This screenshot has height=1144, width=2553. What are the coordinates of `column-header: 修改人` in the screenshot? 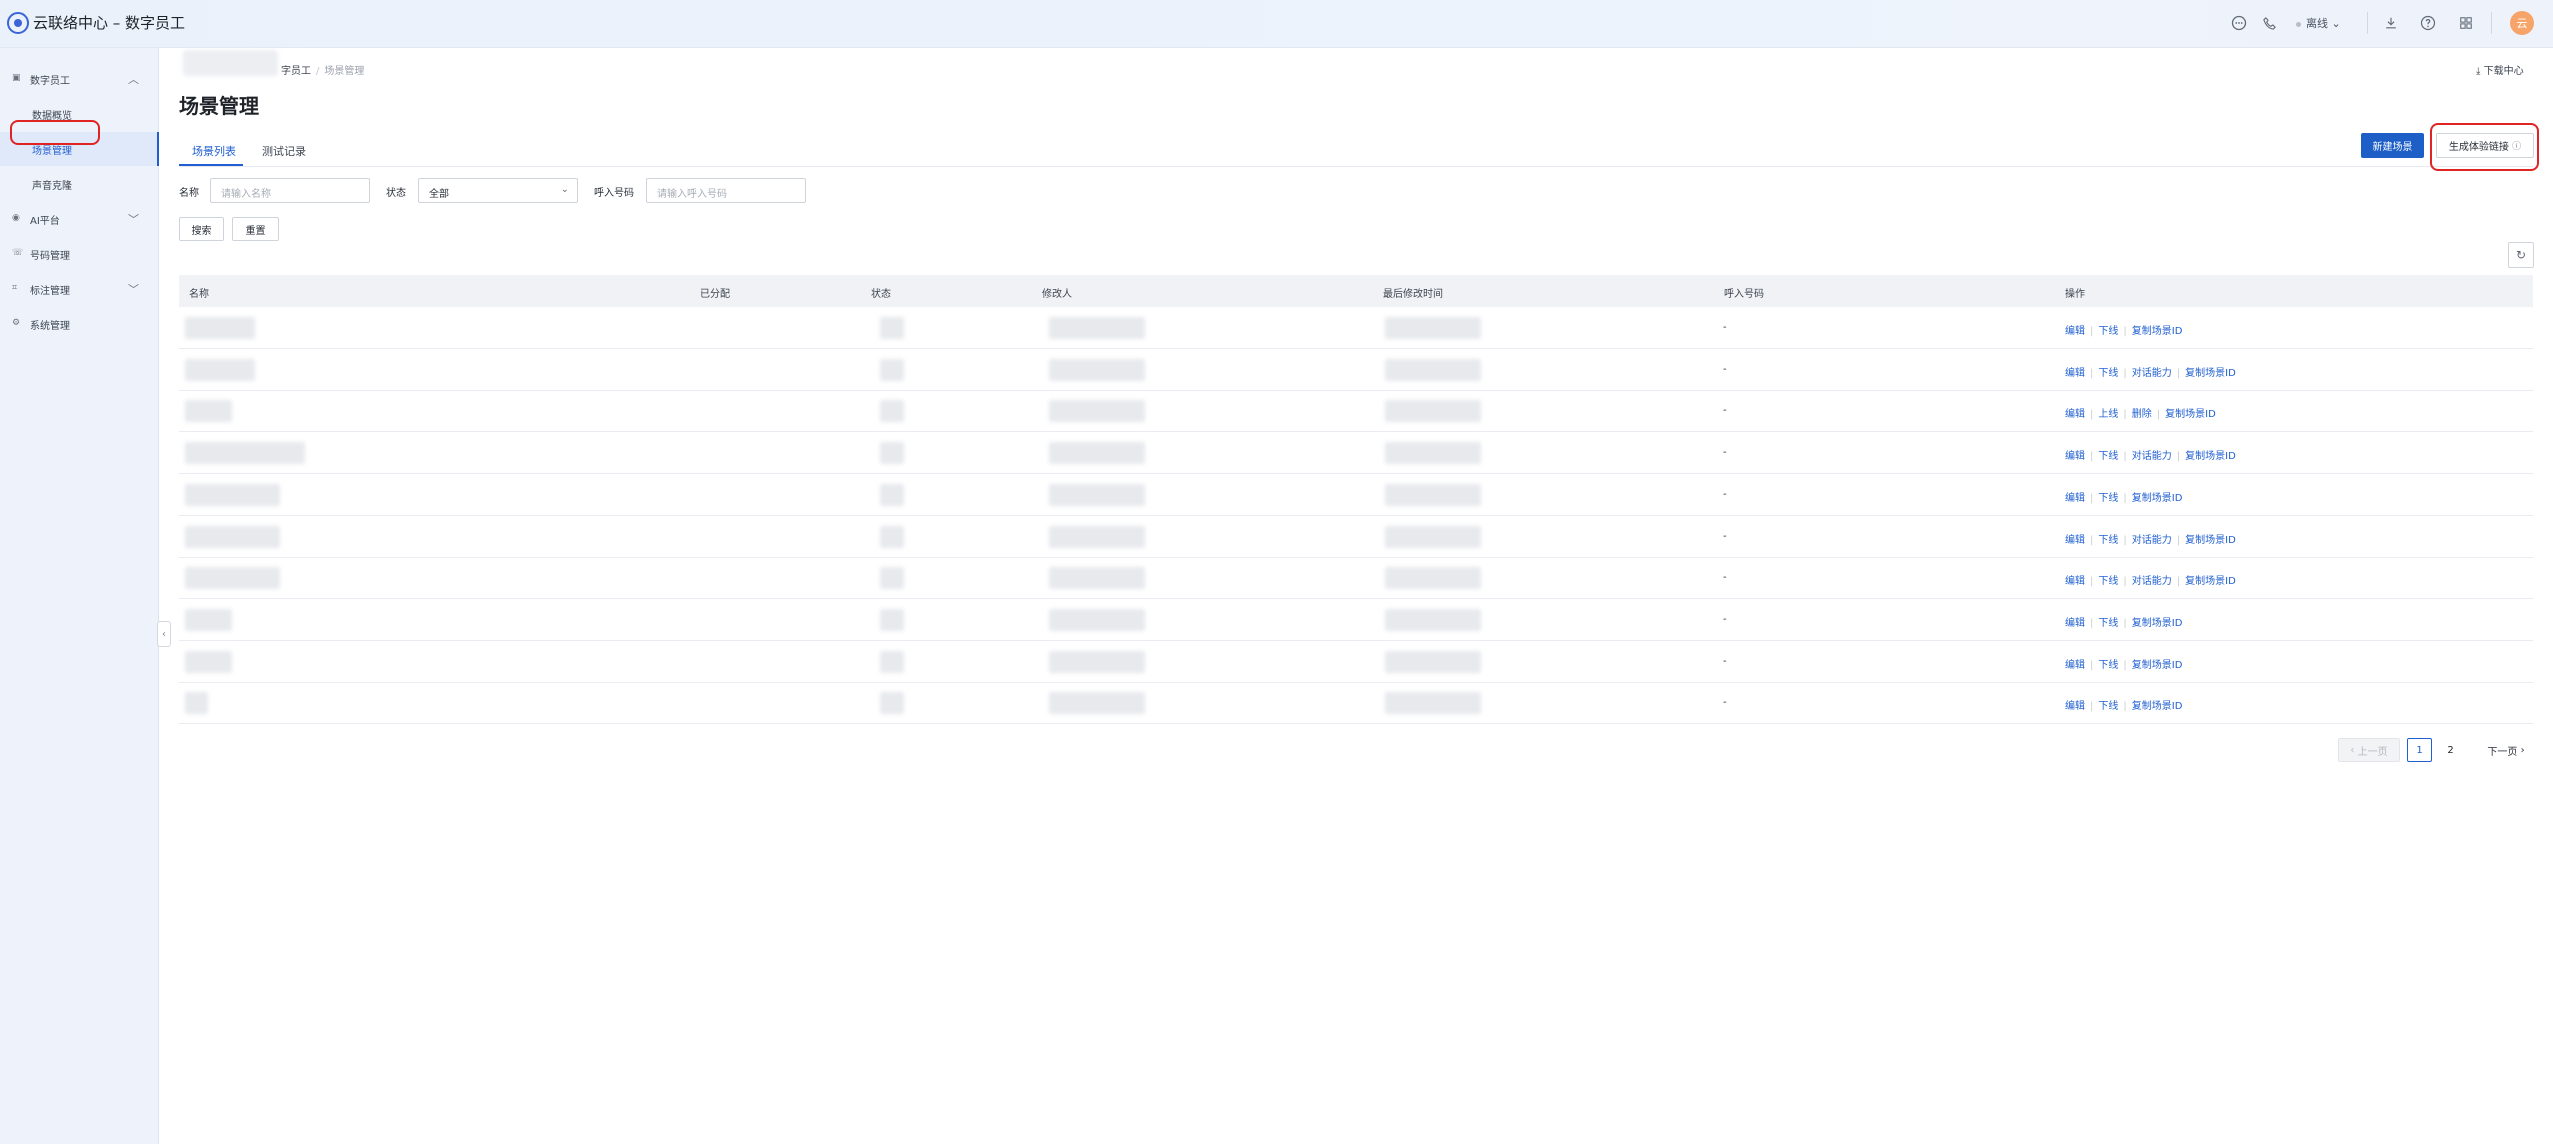 It's located at (1057, 294).